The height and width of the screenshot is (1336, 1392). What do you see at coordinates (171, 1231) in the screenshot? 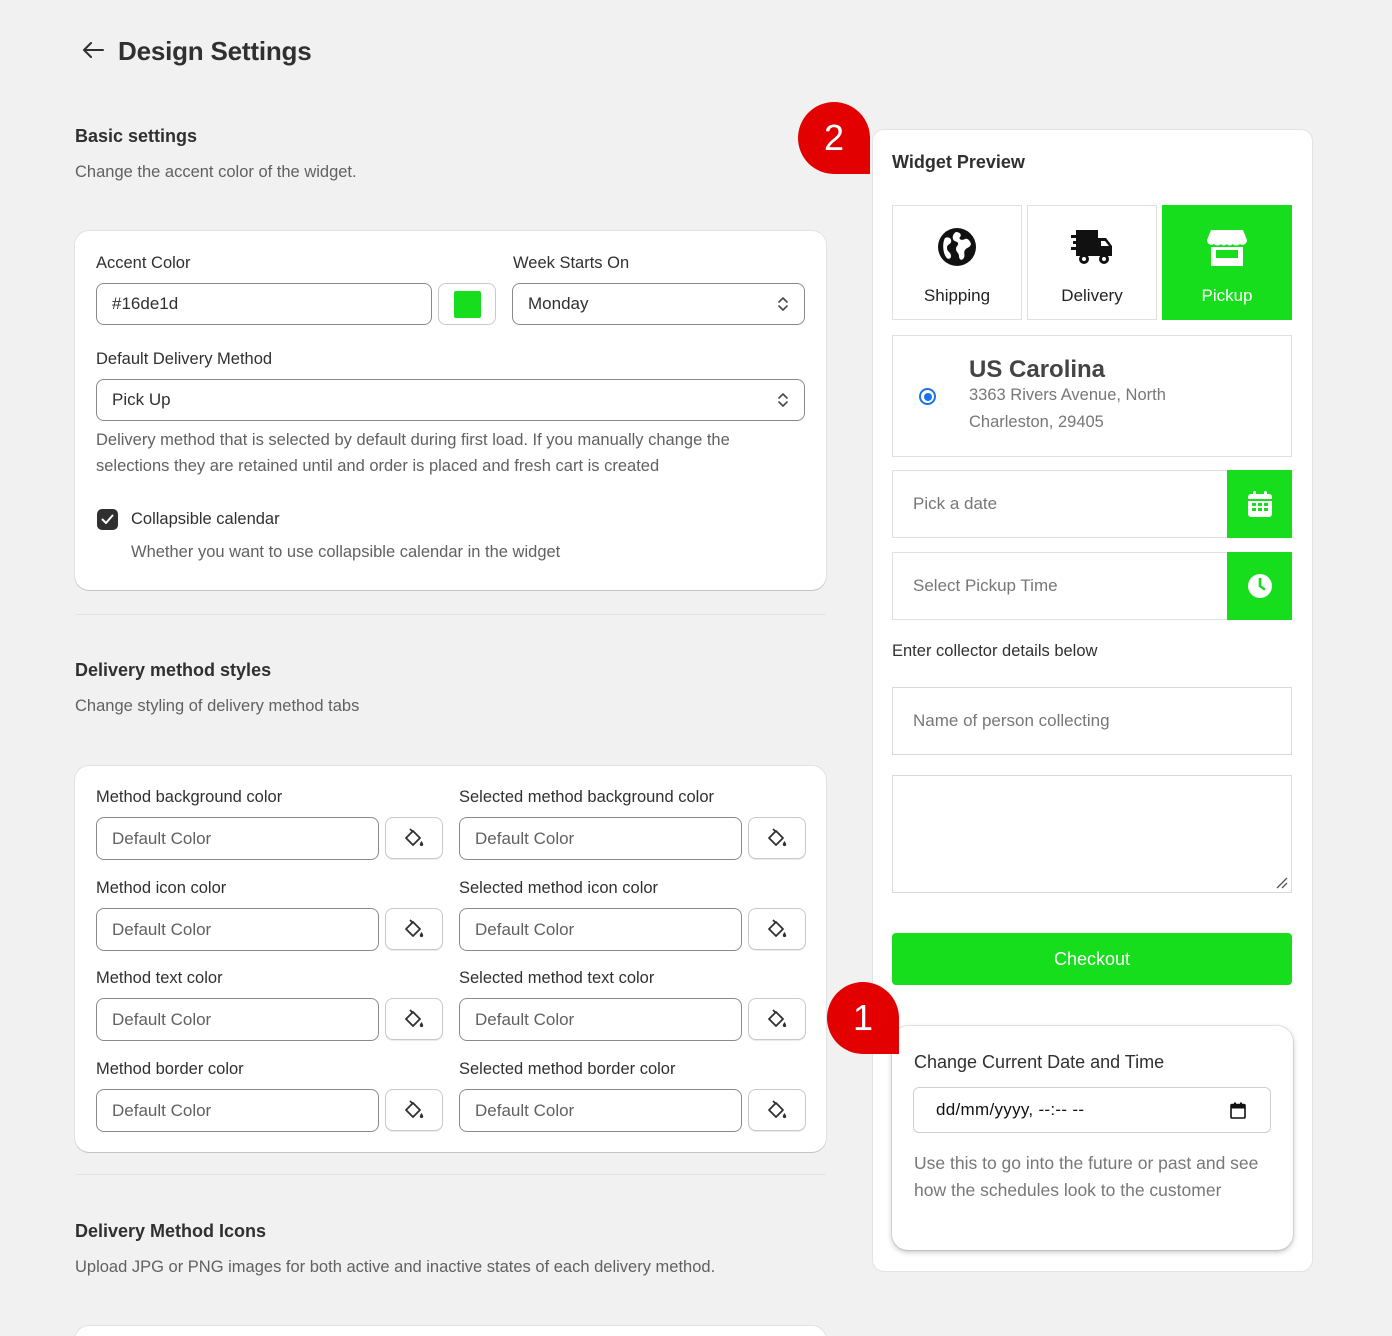
I see `method-icons-title: Delivery Method Icons` at bounding box center [171, 1231].